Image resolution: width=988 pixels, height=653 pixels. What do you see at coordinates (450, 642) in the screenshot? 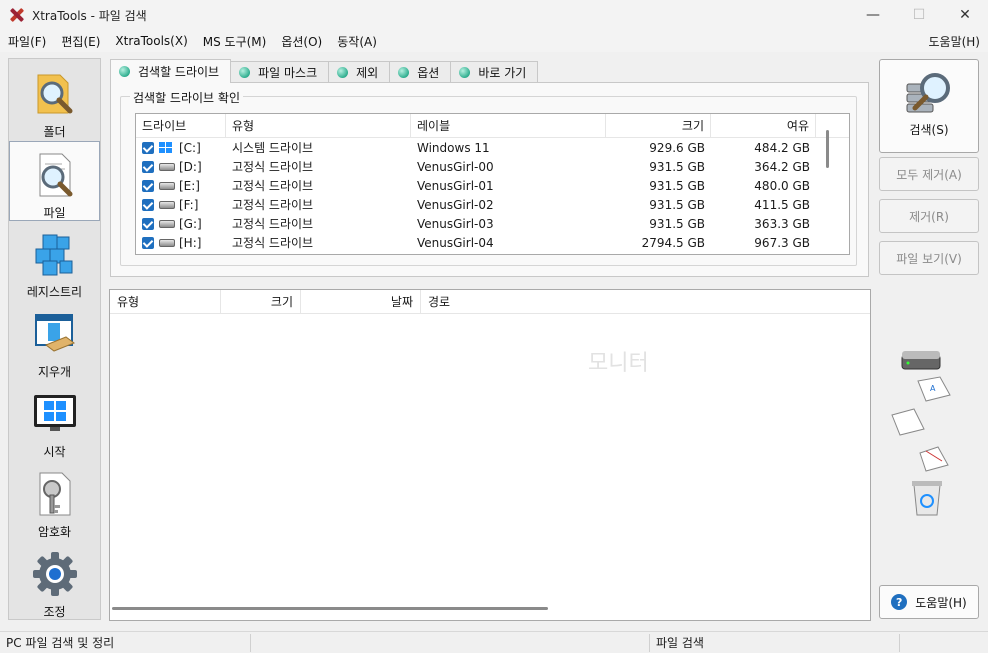
I see `status-middle` at bounding box center [450, 642].